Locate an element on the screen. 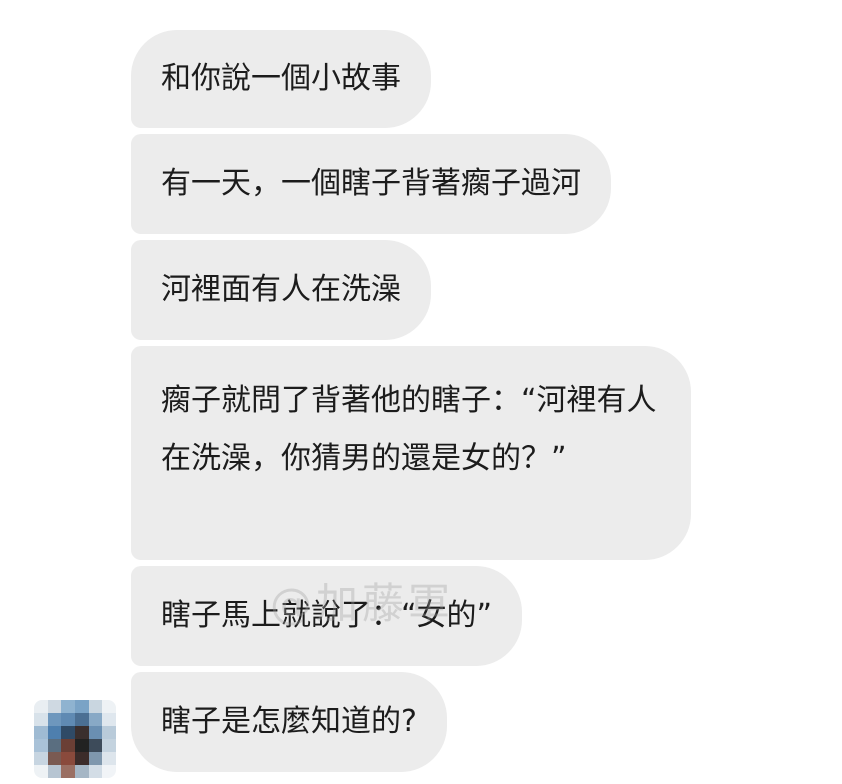  watermark: @加藤軍 is located at coordinates (362, 603).